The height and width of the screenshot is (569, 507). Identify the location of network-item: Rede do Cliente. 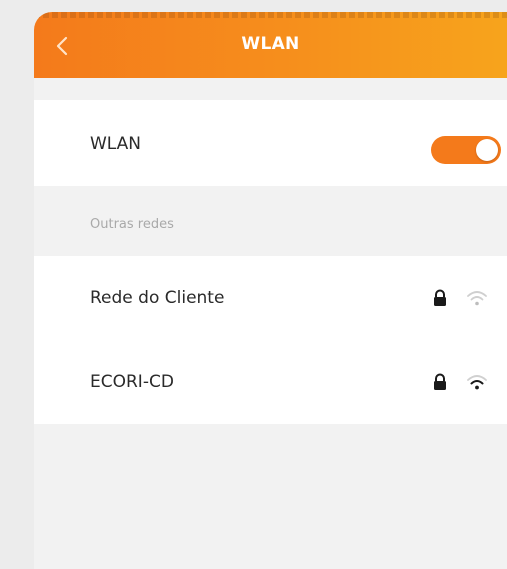
(270, 298).